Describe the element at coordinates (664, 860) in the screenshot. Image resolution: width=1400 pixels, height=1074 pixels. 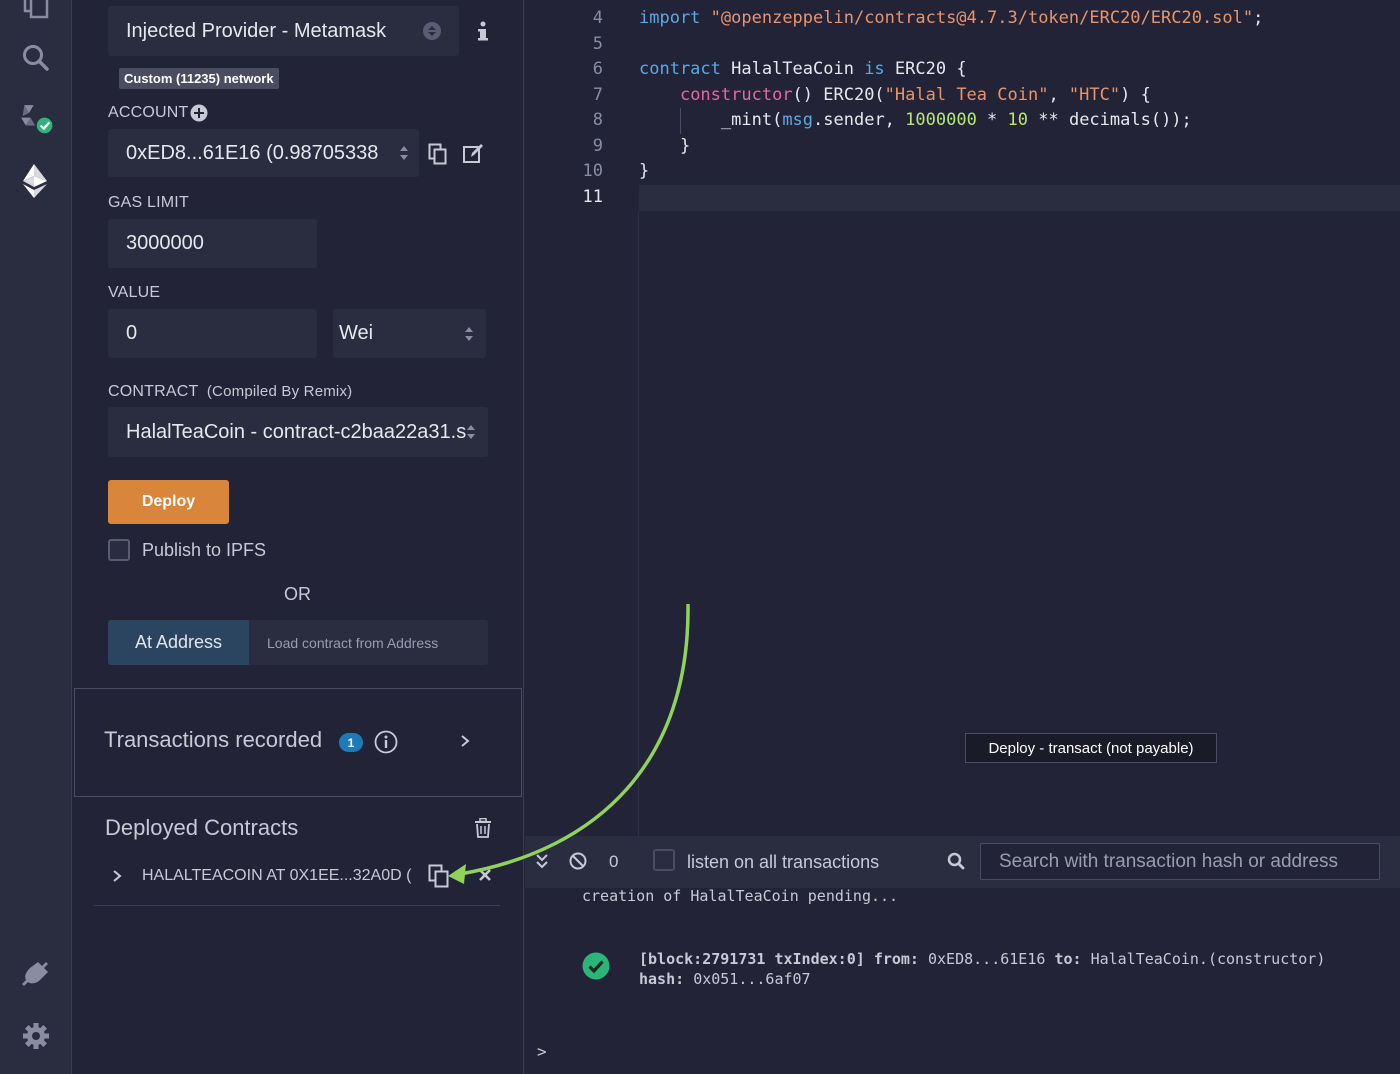
I see `listen-all-checkbox` at that location.